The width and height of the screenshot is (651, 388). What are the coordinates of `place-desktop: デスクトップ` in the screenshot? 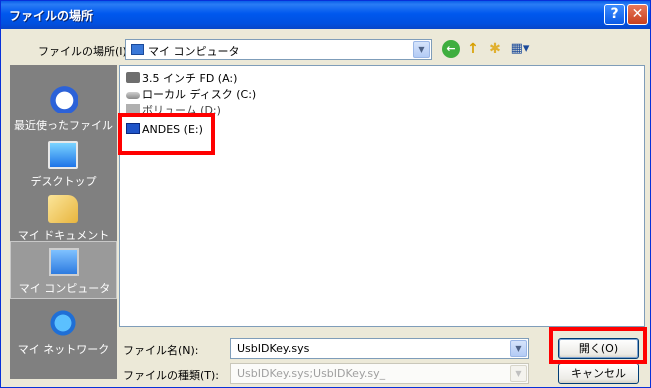 It's located at (63, 164).